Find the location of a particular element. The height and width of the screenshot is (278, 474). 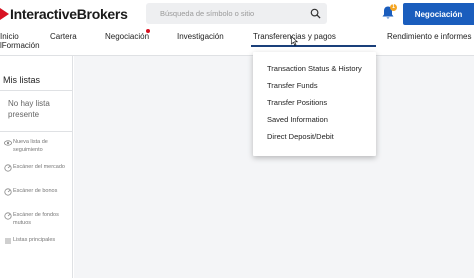

sidebar-item-label: Escáner de fondos mutuos is located at coordinates (36, 219).